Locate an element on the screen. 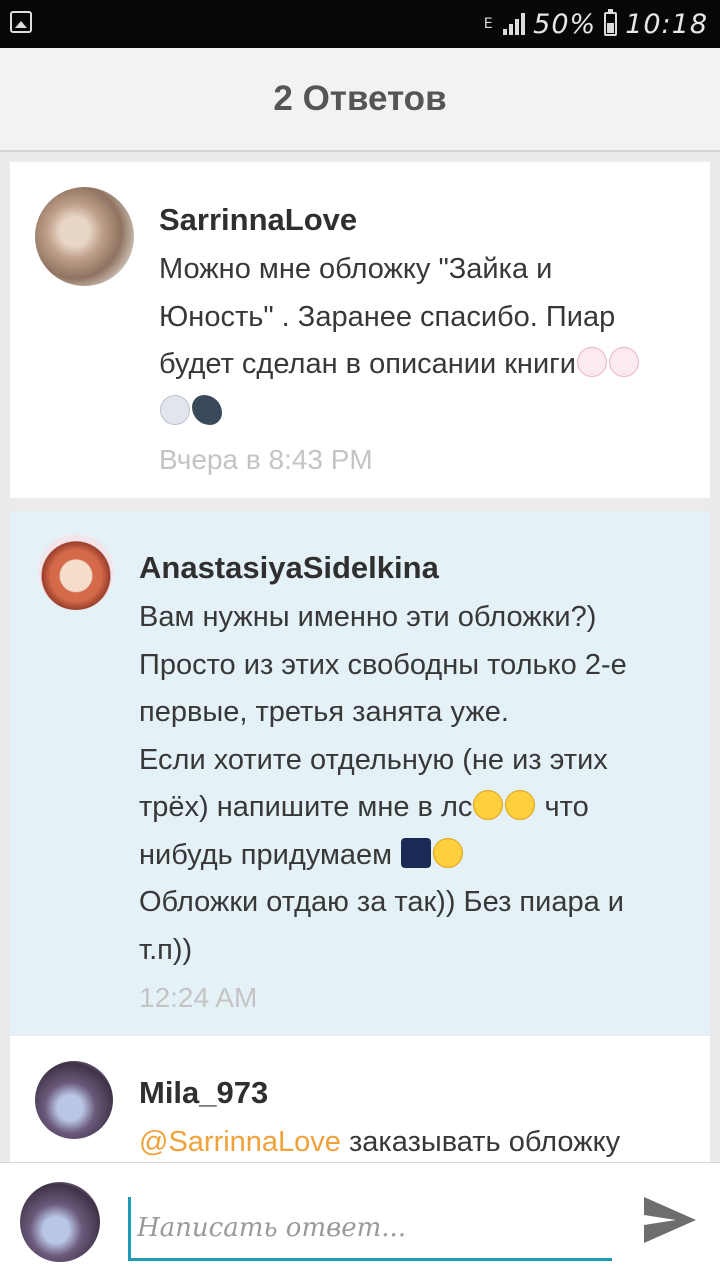 Image resolution: width=720 pixels, height=1280 pixels. comment-line: Вам нужны именно эти обложки?) is located at coordinates (368, 617).